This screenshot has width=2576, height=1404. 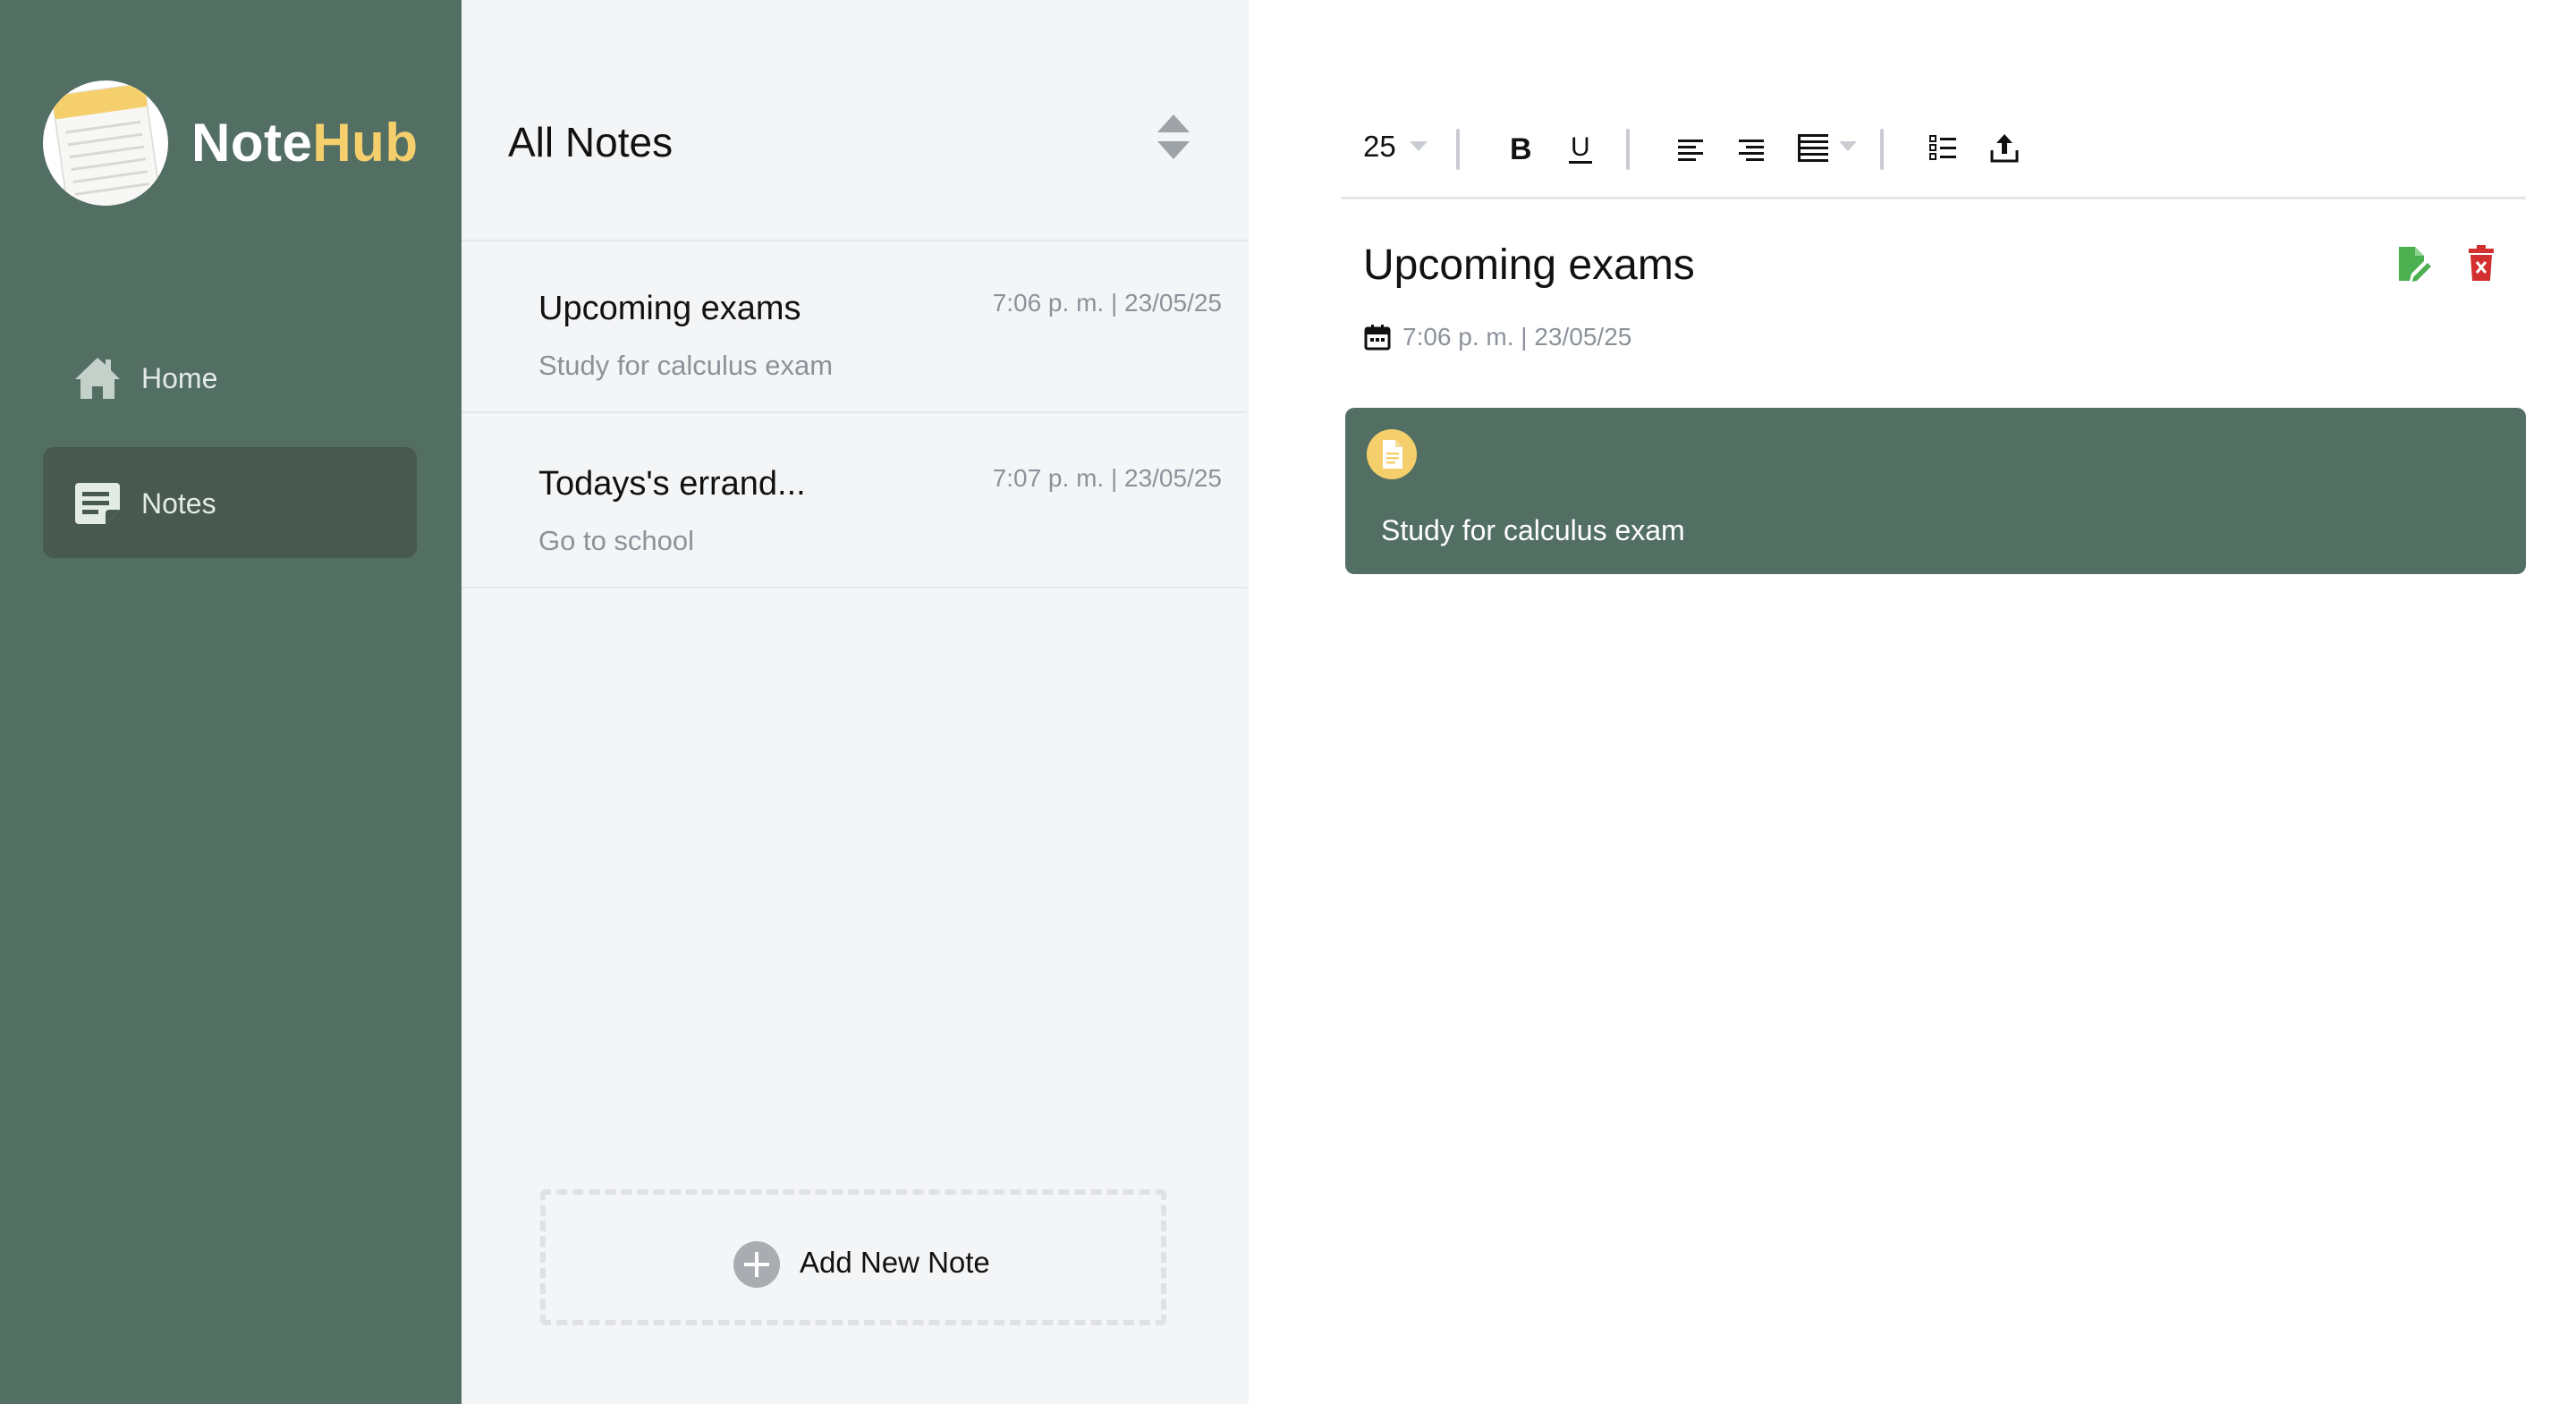 I want to click on bold-button: B, so click(x=1519, y=148).